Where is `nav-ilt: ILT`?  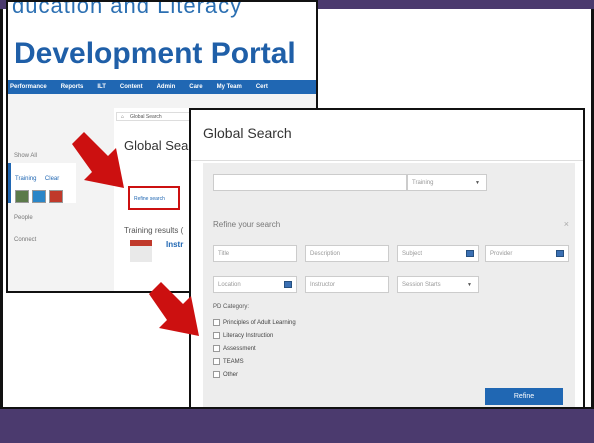
nav-ilt: ILT is located at coordinates (101, 87).